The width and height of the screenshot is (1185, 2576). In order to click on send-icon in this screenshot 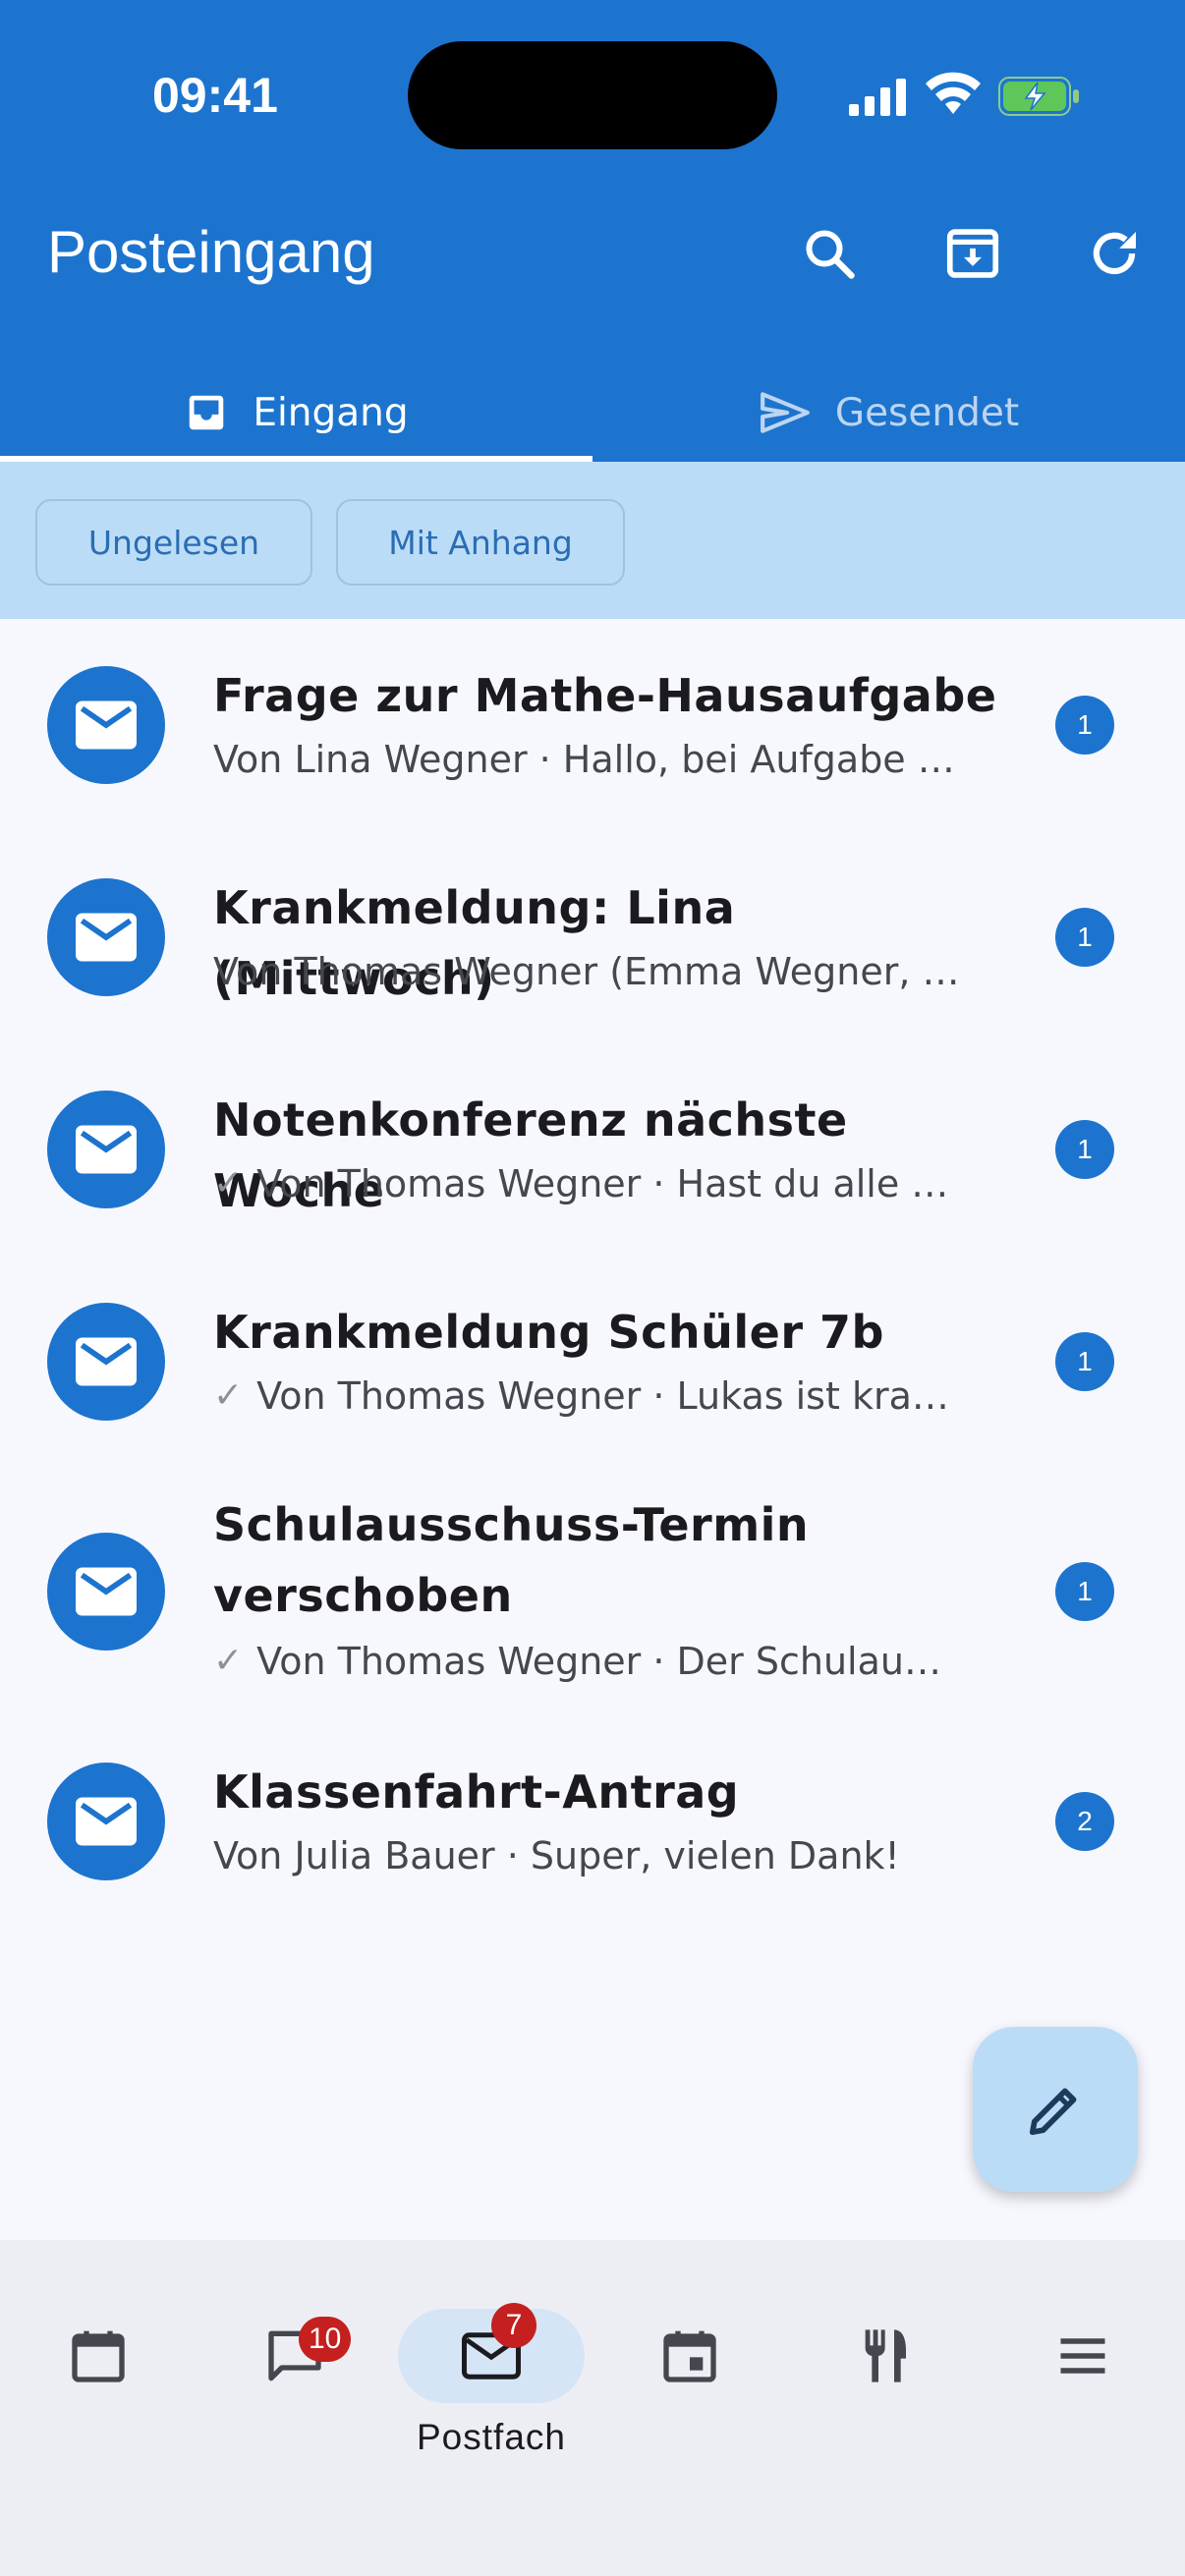, I will do `click(785, 412)`.